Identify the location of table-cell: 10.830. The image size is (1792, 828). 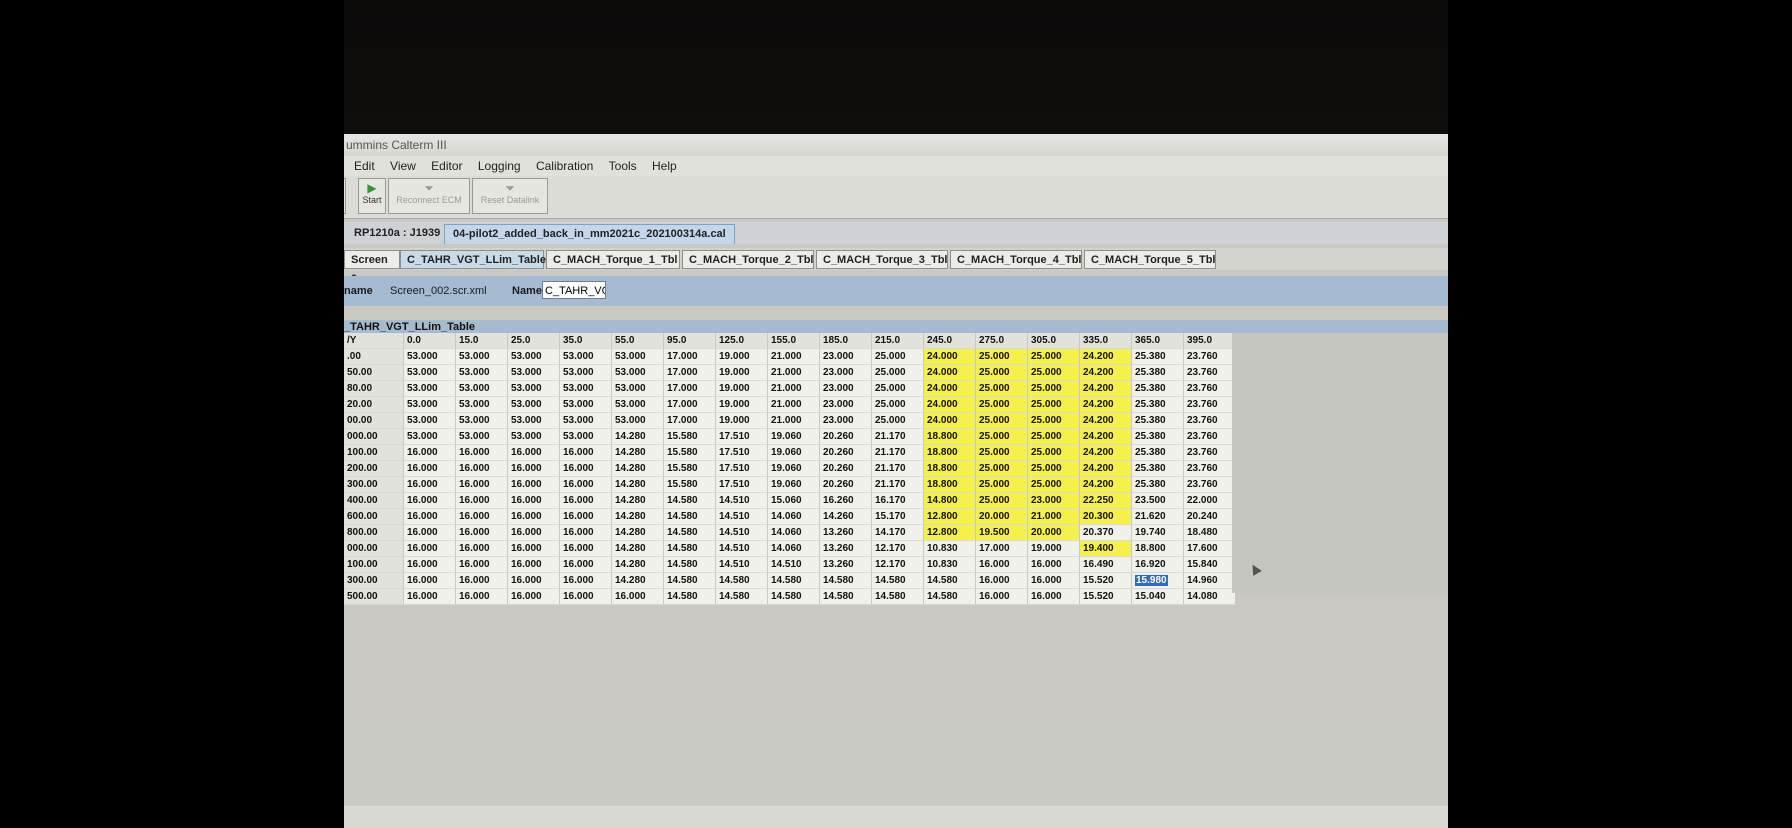
(949, 548).